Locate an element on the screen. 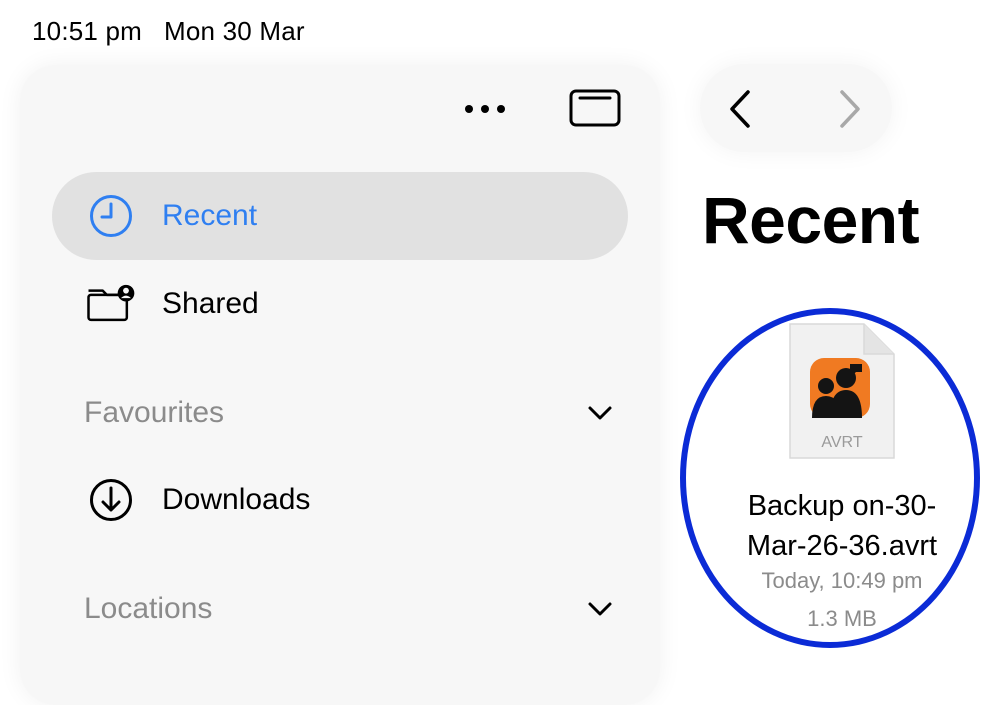 The image size is (986, 705). more-options-button is located at coordinates (485, 109).